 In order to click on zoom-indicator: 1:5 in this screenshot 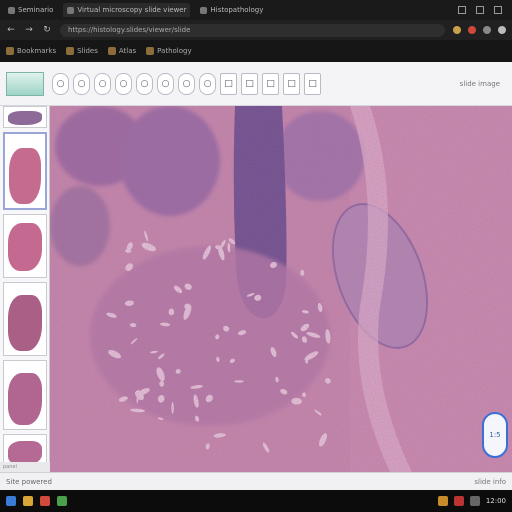, I will do `click(495, 435)`.